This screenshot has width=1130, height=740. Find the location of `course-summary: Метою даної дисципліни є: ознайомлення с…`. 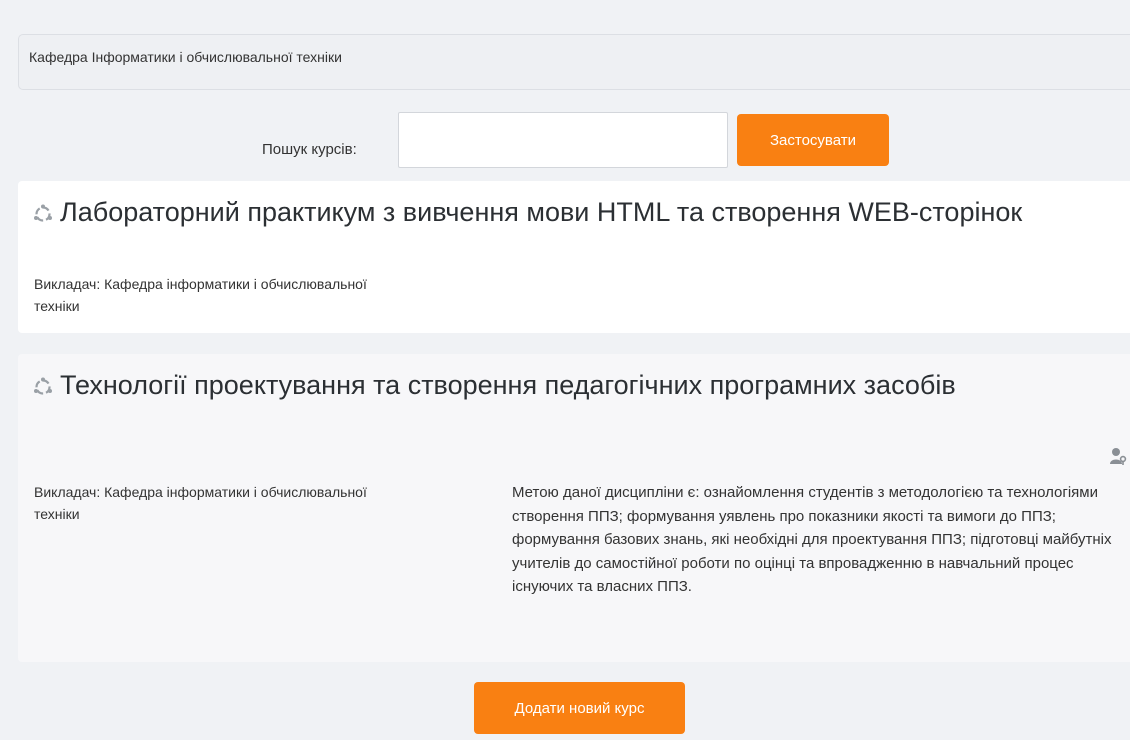

course-summary: Метою даної дисципліни є: ознайомлення с… is located at coordinates (812, 539).